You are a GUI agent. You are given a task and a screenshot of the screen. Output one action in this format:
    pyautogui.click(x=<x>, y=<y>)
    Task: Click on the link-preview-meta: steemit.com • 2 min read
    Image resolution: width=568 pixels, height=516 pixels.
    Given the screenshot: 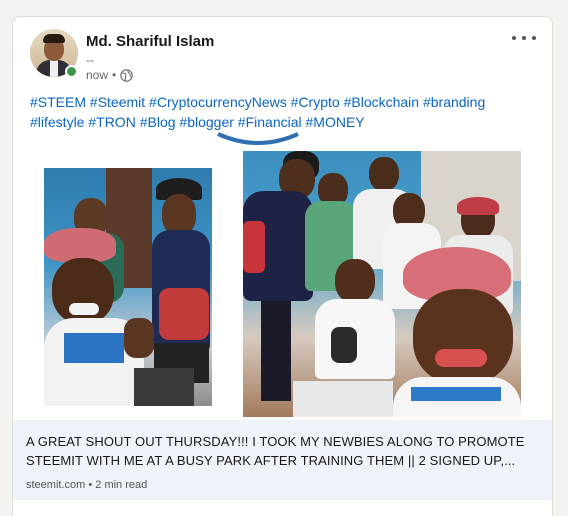 What is the action you would take?
    pyautogui.click(x=86, y=485)
    